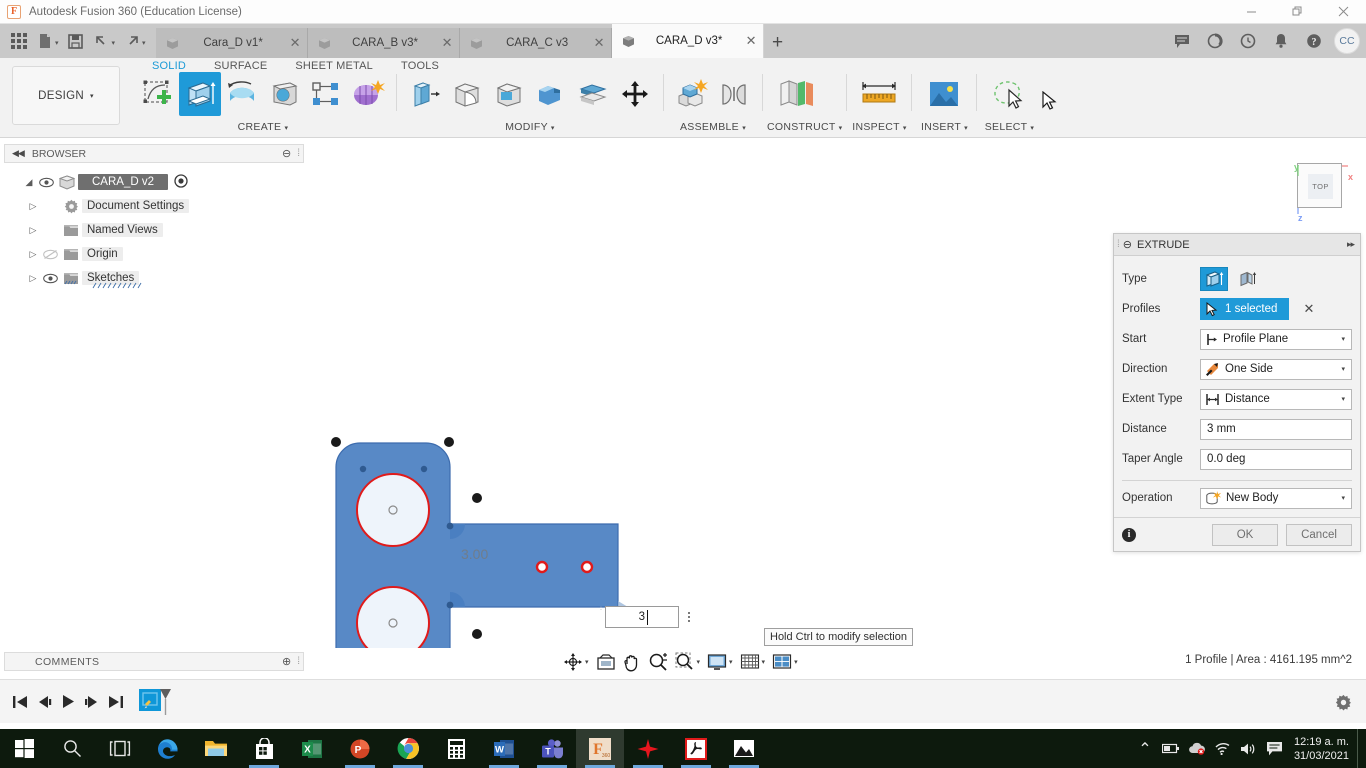 The height and width of the screenshot is (768, 1366). I want to click on create-sketch-button, so click(158, 94).